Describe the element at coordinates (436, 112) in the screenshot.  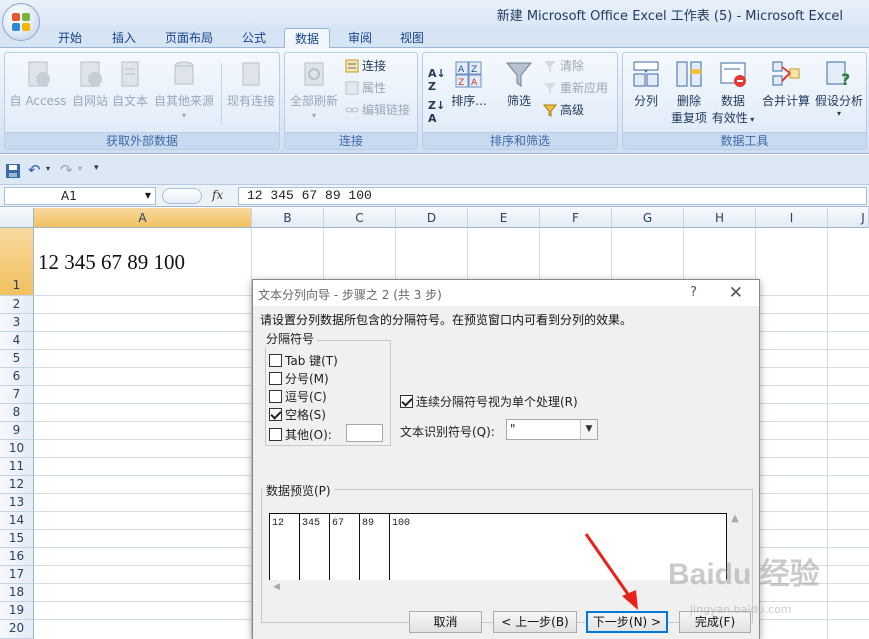
I see `sort-za-button: Z↓ A` at that location.